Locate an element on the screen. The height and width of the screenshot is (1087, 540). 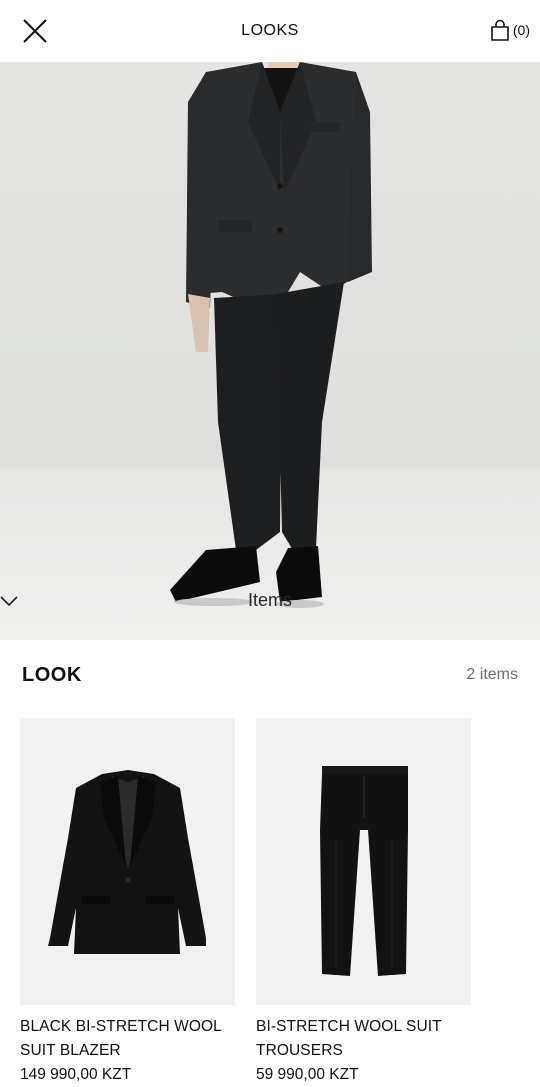
top-bar: LOOKS (0) is located at coordinates (270, 31).